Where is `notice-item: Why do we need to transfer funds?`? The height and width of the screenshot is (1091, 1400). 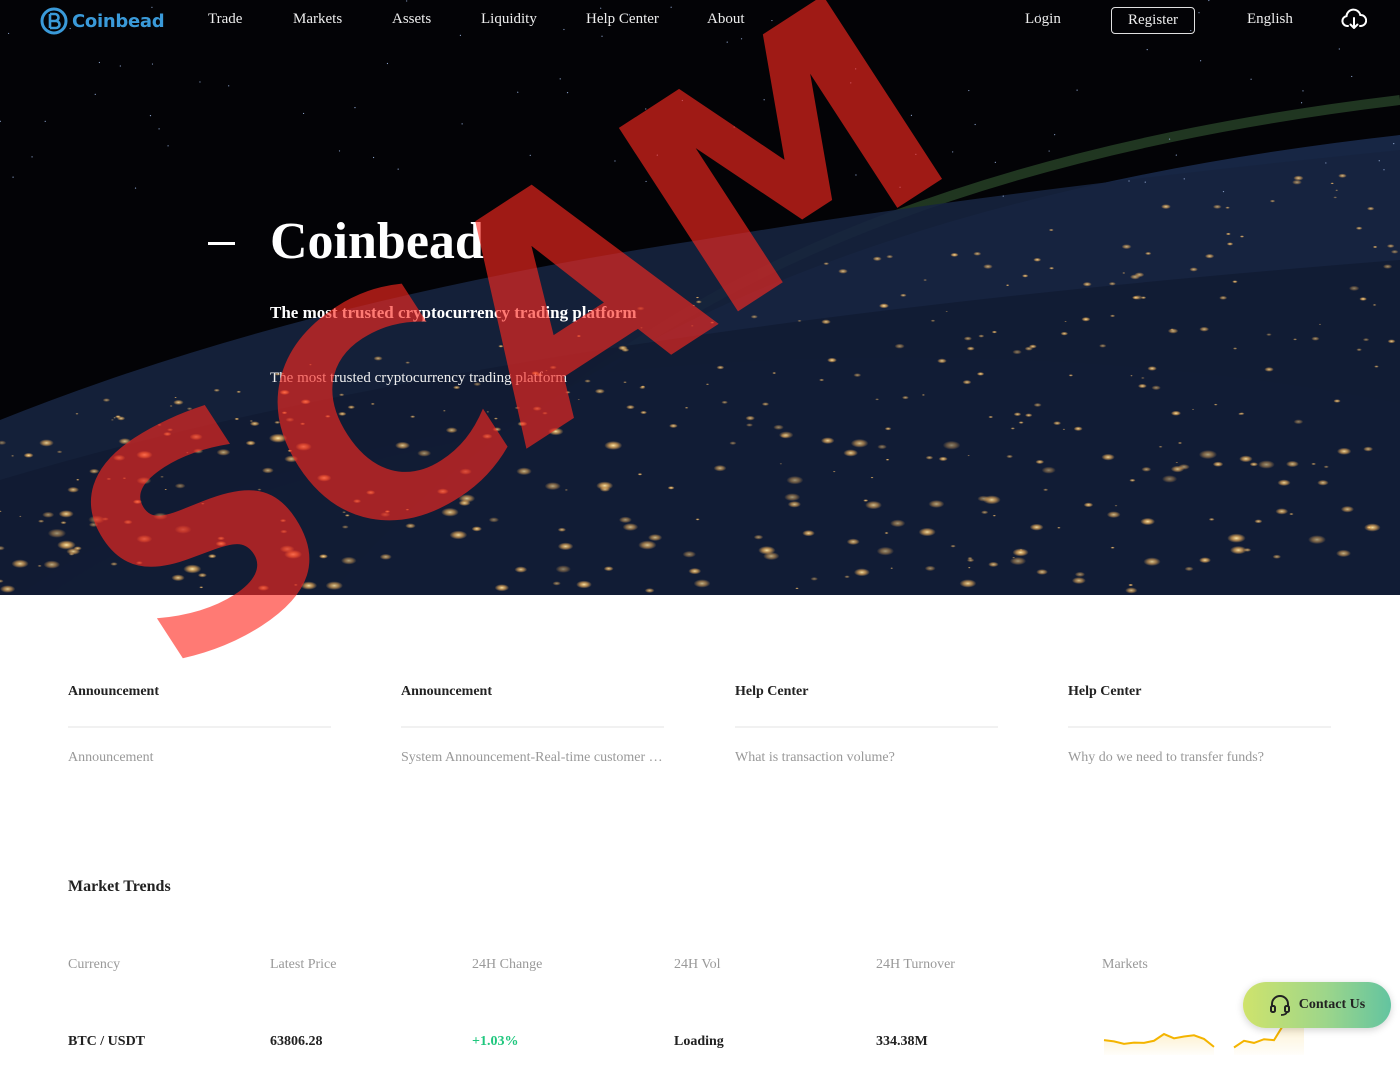
notice-item: Why do we need to transfer funds? is located at coordinates (1199, 758).